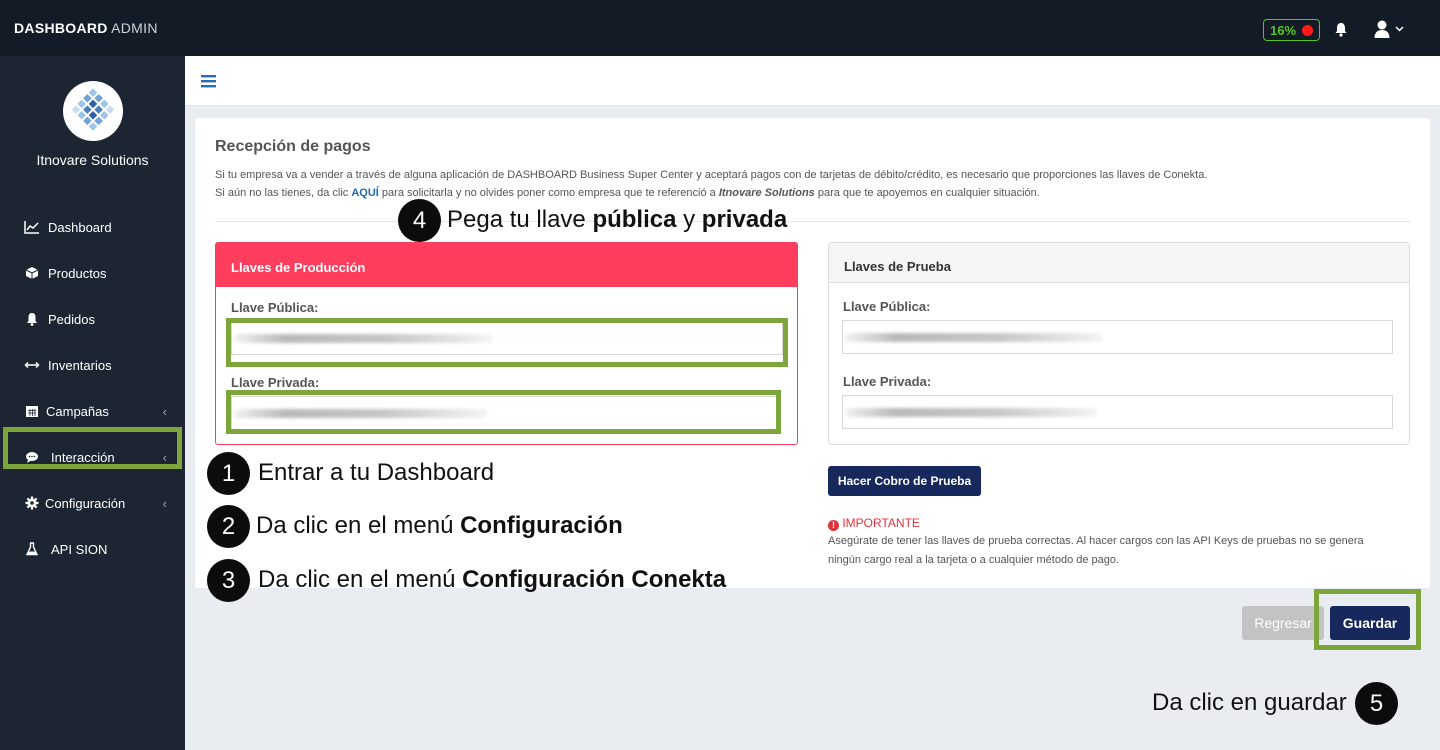 The image size is (1440, 750). Describe the element at coordinates (506, 265) in the screenshot. I see `production-keys-title: Llaves de Producción` at that location.